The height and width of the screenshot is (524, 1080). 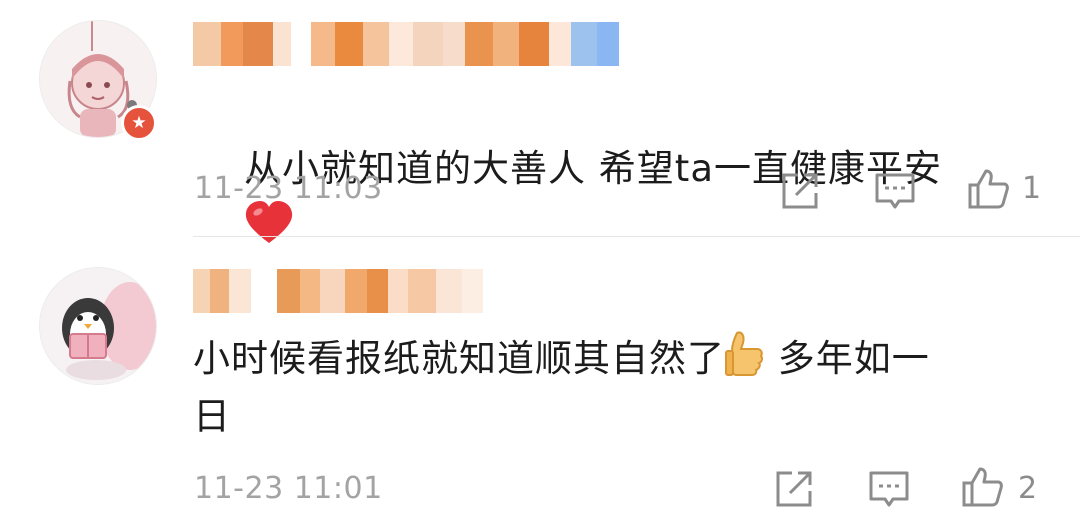 What do you see at coordinates (459, 358) in the screenshot?
I see `comment-text-part: 小时候看报纸就知道顺其自然了` at bounding box center [459, 358].